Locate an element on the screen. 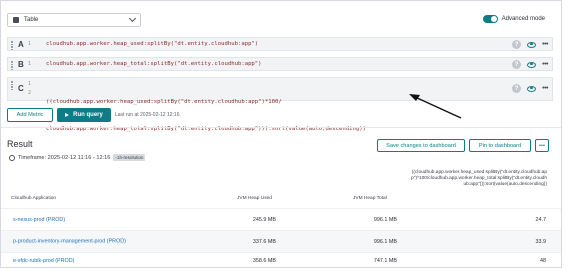 The height and width of the screenshot is (270, 567). timeframe-label: Timeframe: 2025-02-12 11:16 - 12:16 is located at coordinates (64, 157).